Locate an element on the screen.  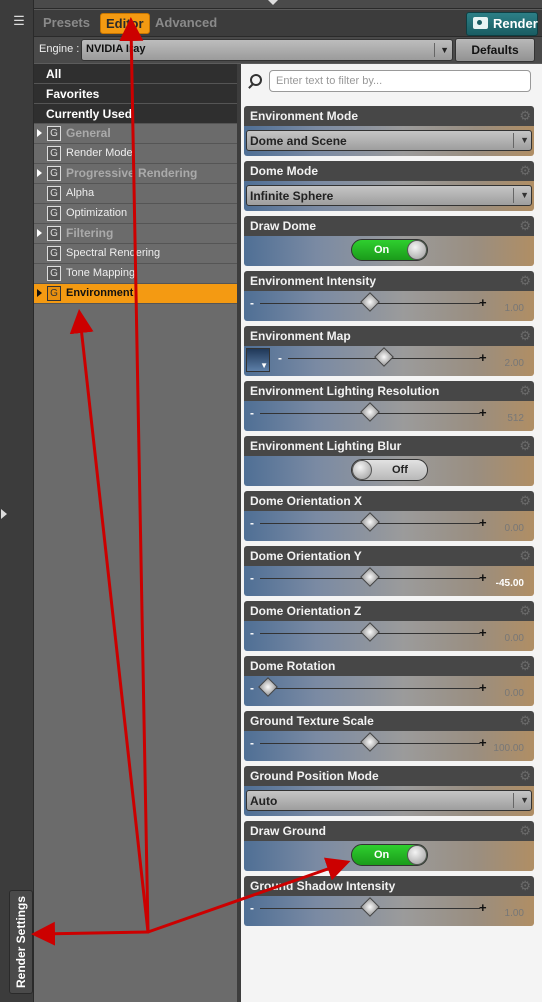
tree-item-render-mode: G Render Mode is located at coordinates (135, 154).